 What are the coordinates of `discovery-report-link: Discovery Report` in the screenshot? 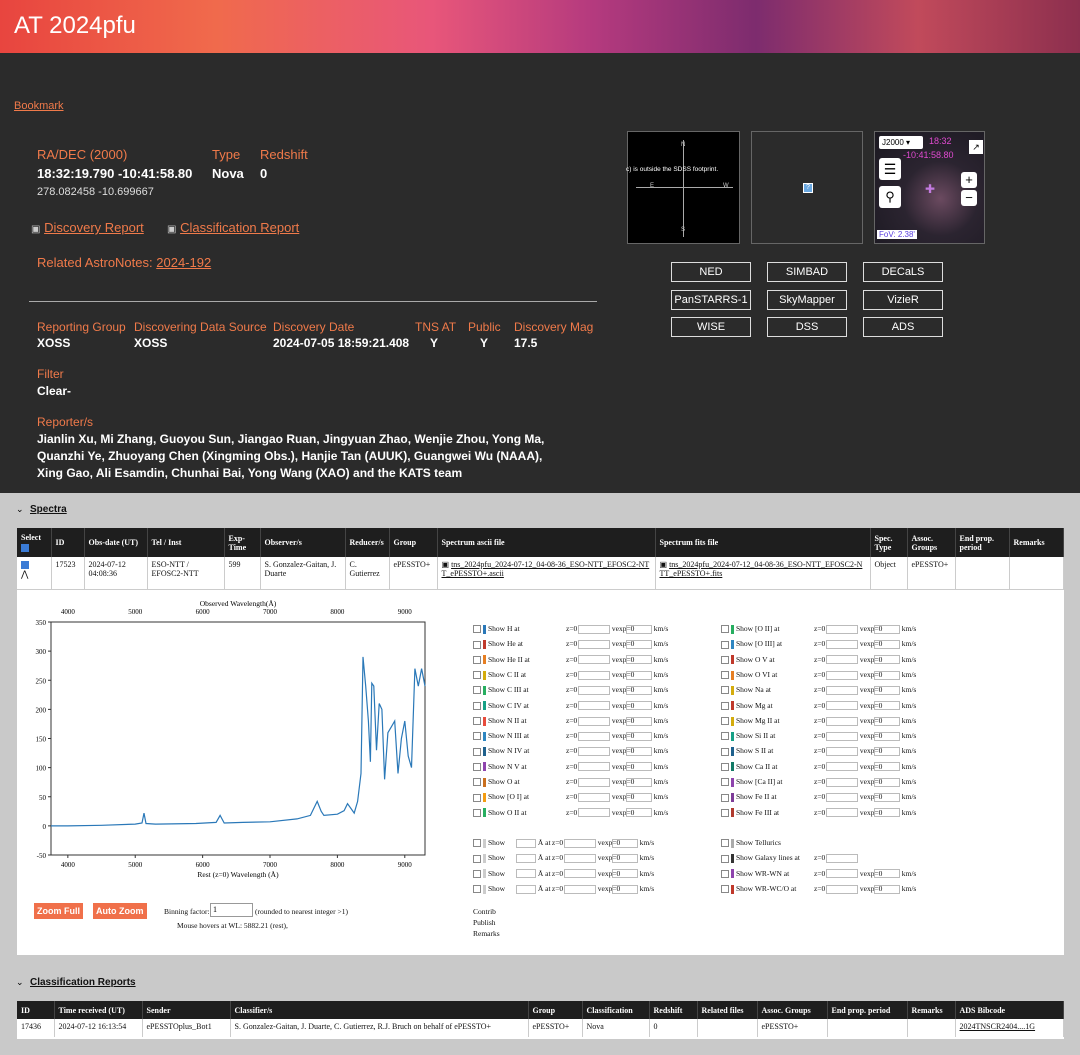 It's located at (94, 227).